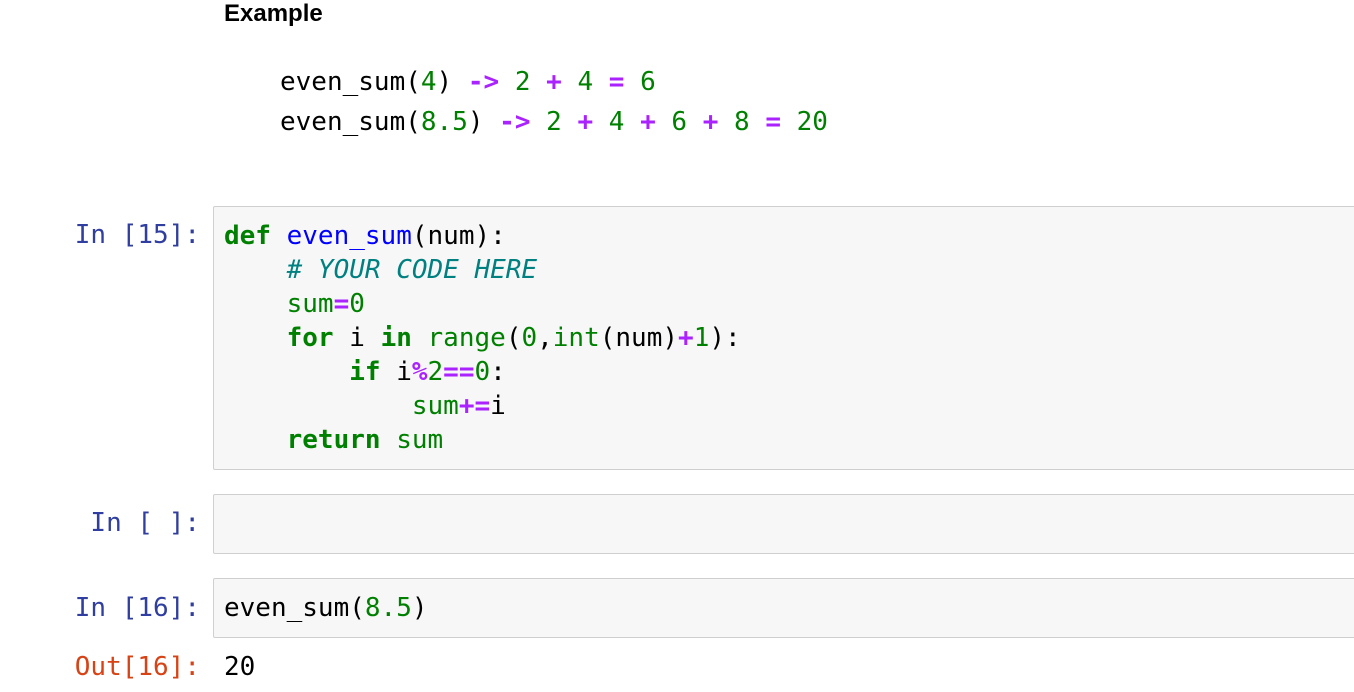 Image resolution: width=1354 pixels, height=692 pixels. Describe the element at coordinates (554, 122) in the screenshot. I see `example-line-2: even_sum(8.5) -> 2 + 4 + 6 + 8 = 20` at that location.